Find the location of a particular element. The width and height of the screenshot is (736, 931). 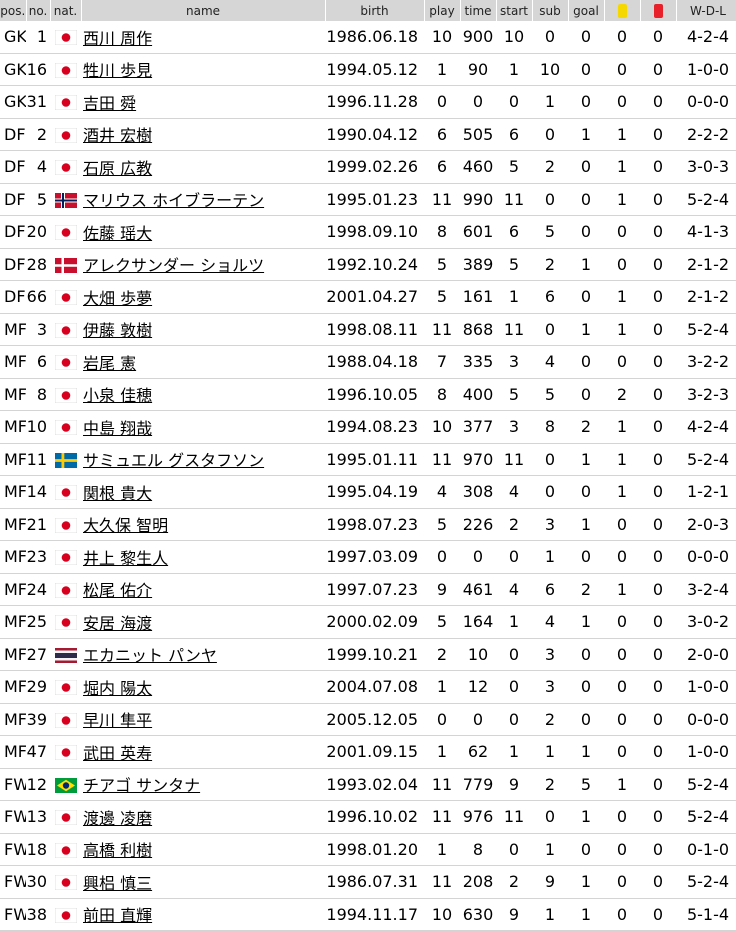

time-cell: 976 is located at coordinates (478, 817).